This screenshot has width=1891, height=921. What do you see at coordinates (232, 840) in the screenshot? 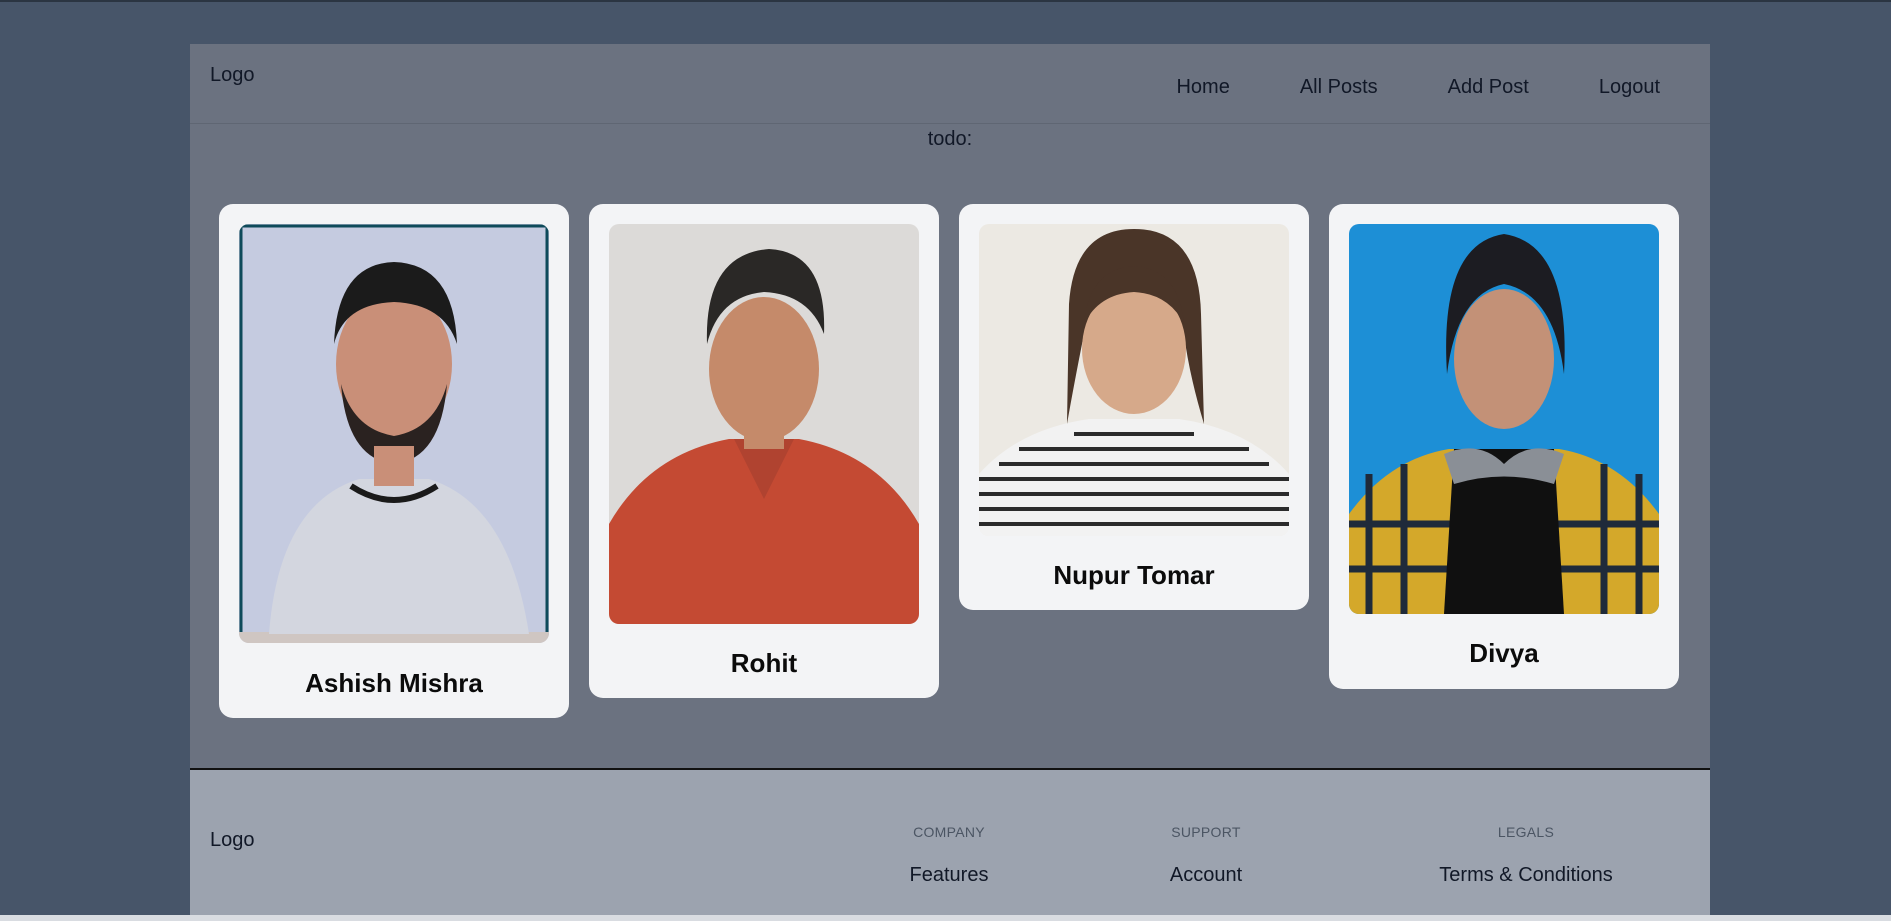
I see `footer-logo: Logo` at bounding box center [232, 840].